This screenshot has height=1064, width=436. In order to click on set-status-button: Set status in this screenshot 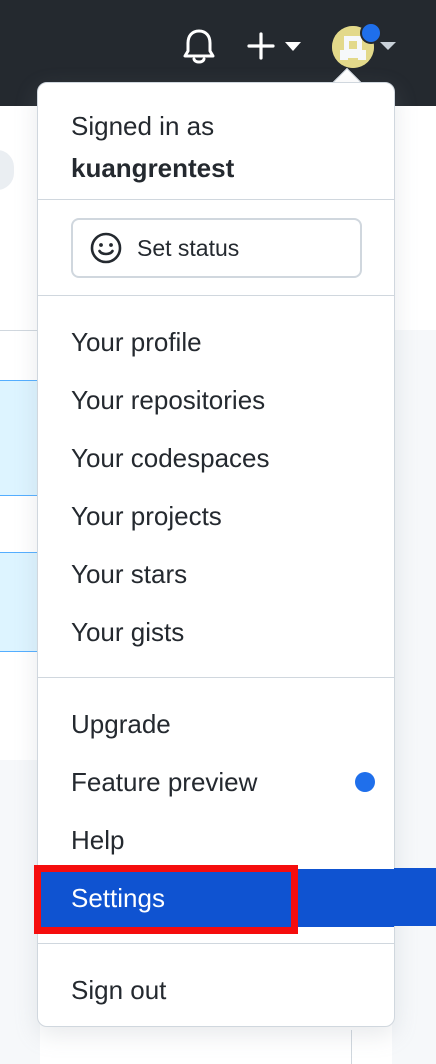, I will do `click(216, 248)`.